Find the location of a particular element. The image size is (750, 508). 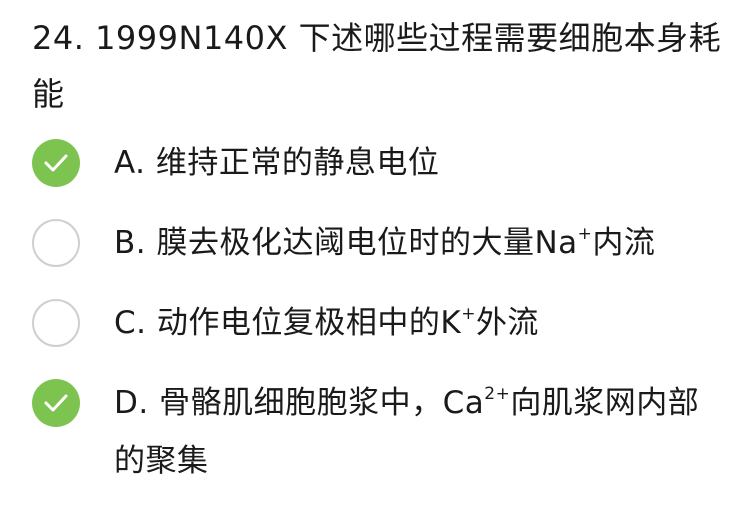

option-d-content-before: 骨骼肌细胞胞浆中，Ca is located at coordinates (322, 403).